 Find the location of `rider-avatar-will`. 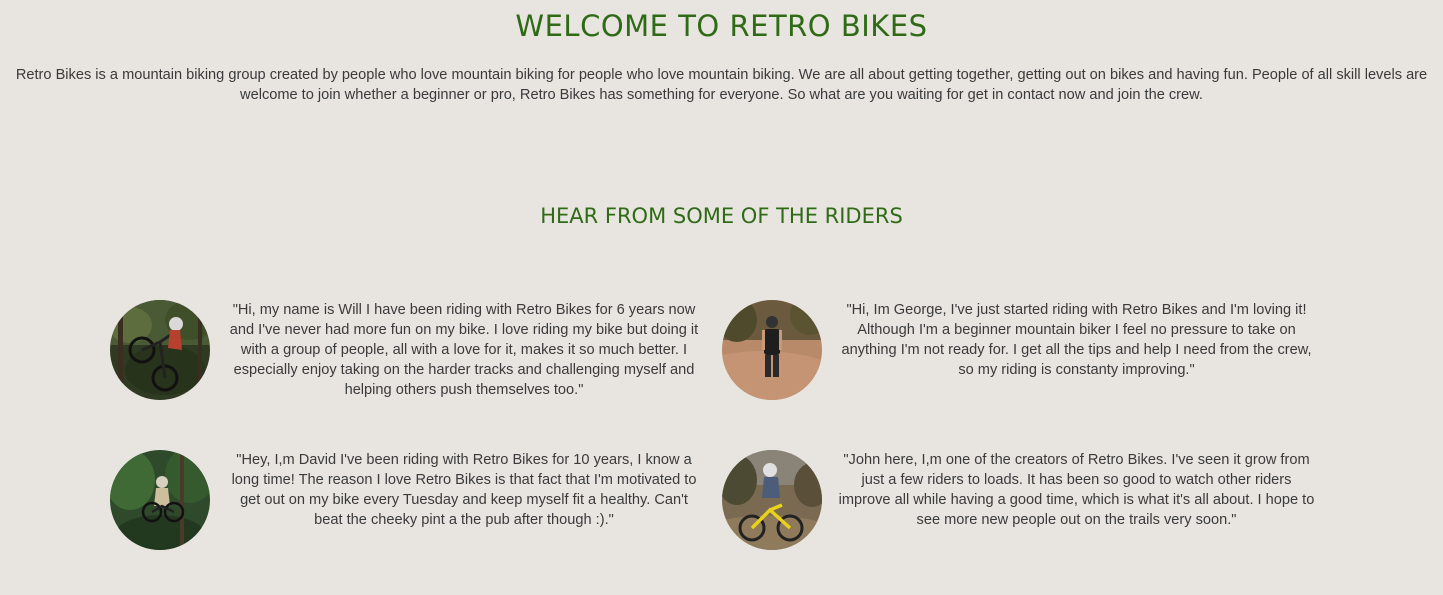

rider-avatar-will is located at coordinates (160, 350).